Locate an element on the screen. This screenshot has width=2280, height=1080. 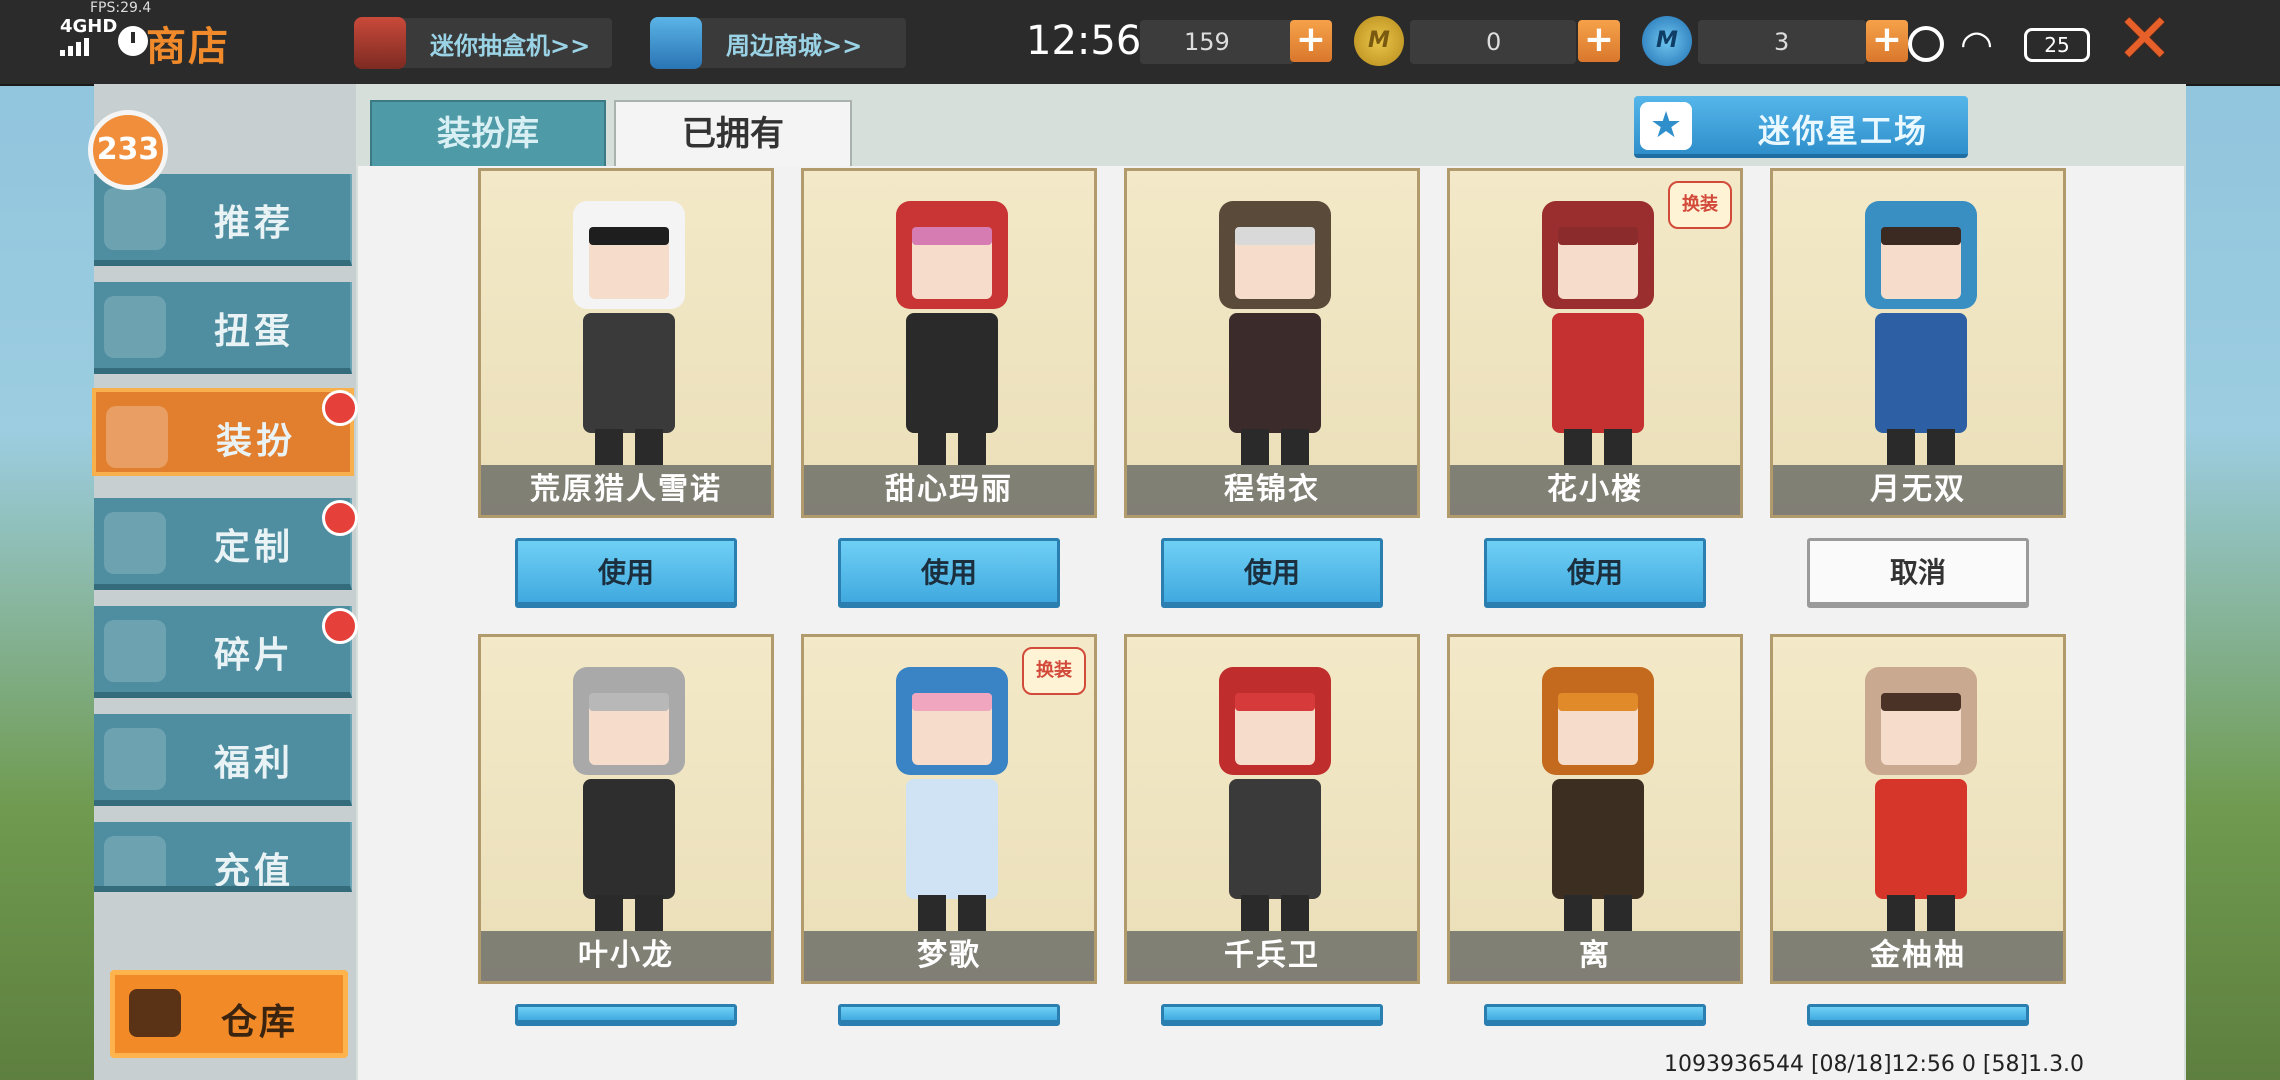
tab-owned: 已拥有 is located at coordinates (733, 135).